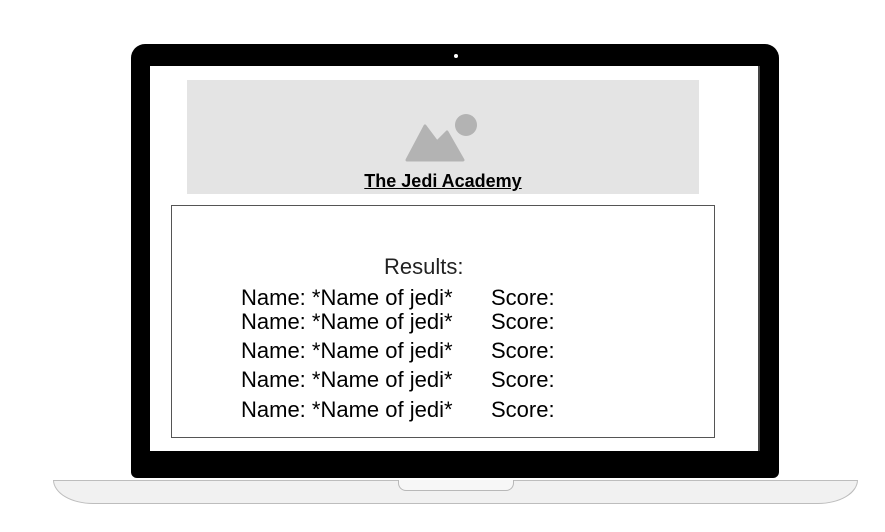  What do you see at coordinates (424, 266) in the screenshot?
I see `results-heading: Results:` at bounding box center [424, 266].